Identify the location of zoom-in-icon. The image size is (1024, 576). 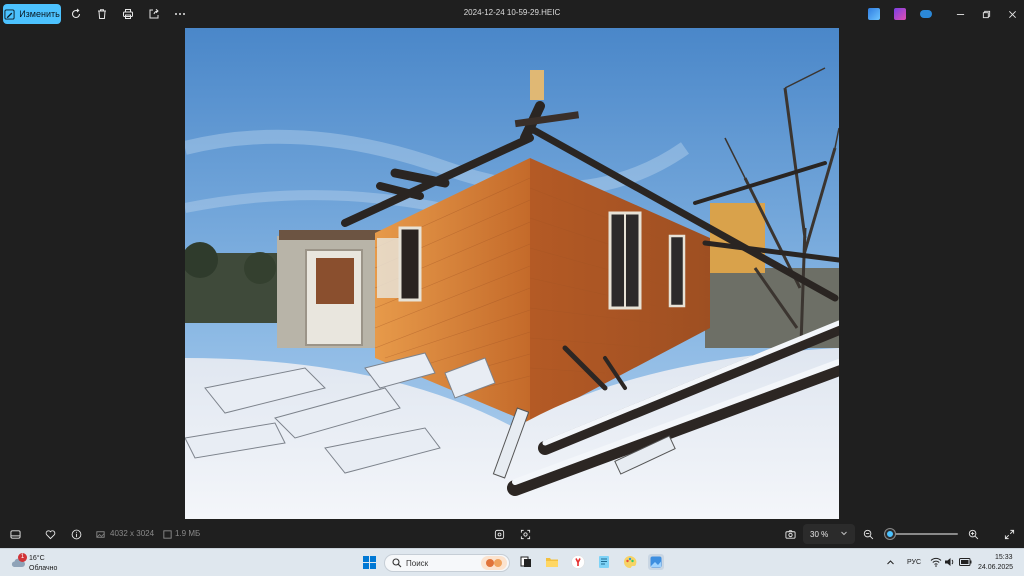
(973, 534).